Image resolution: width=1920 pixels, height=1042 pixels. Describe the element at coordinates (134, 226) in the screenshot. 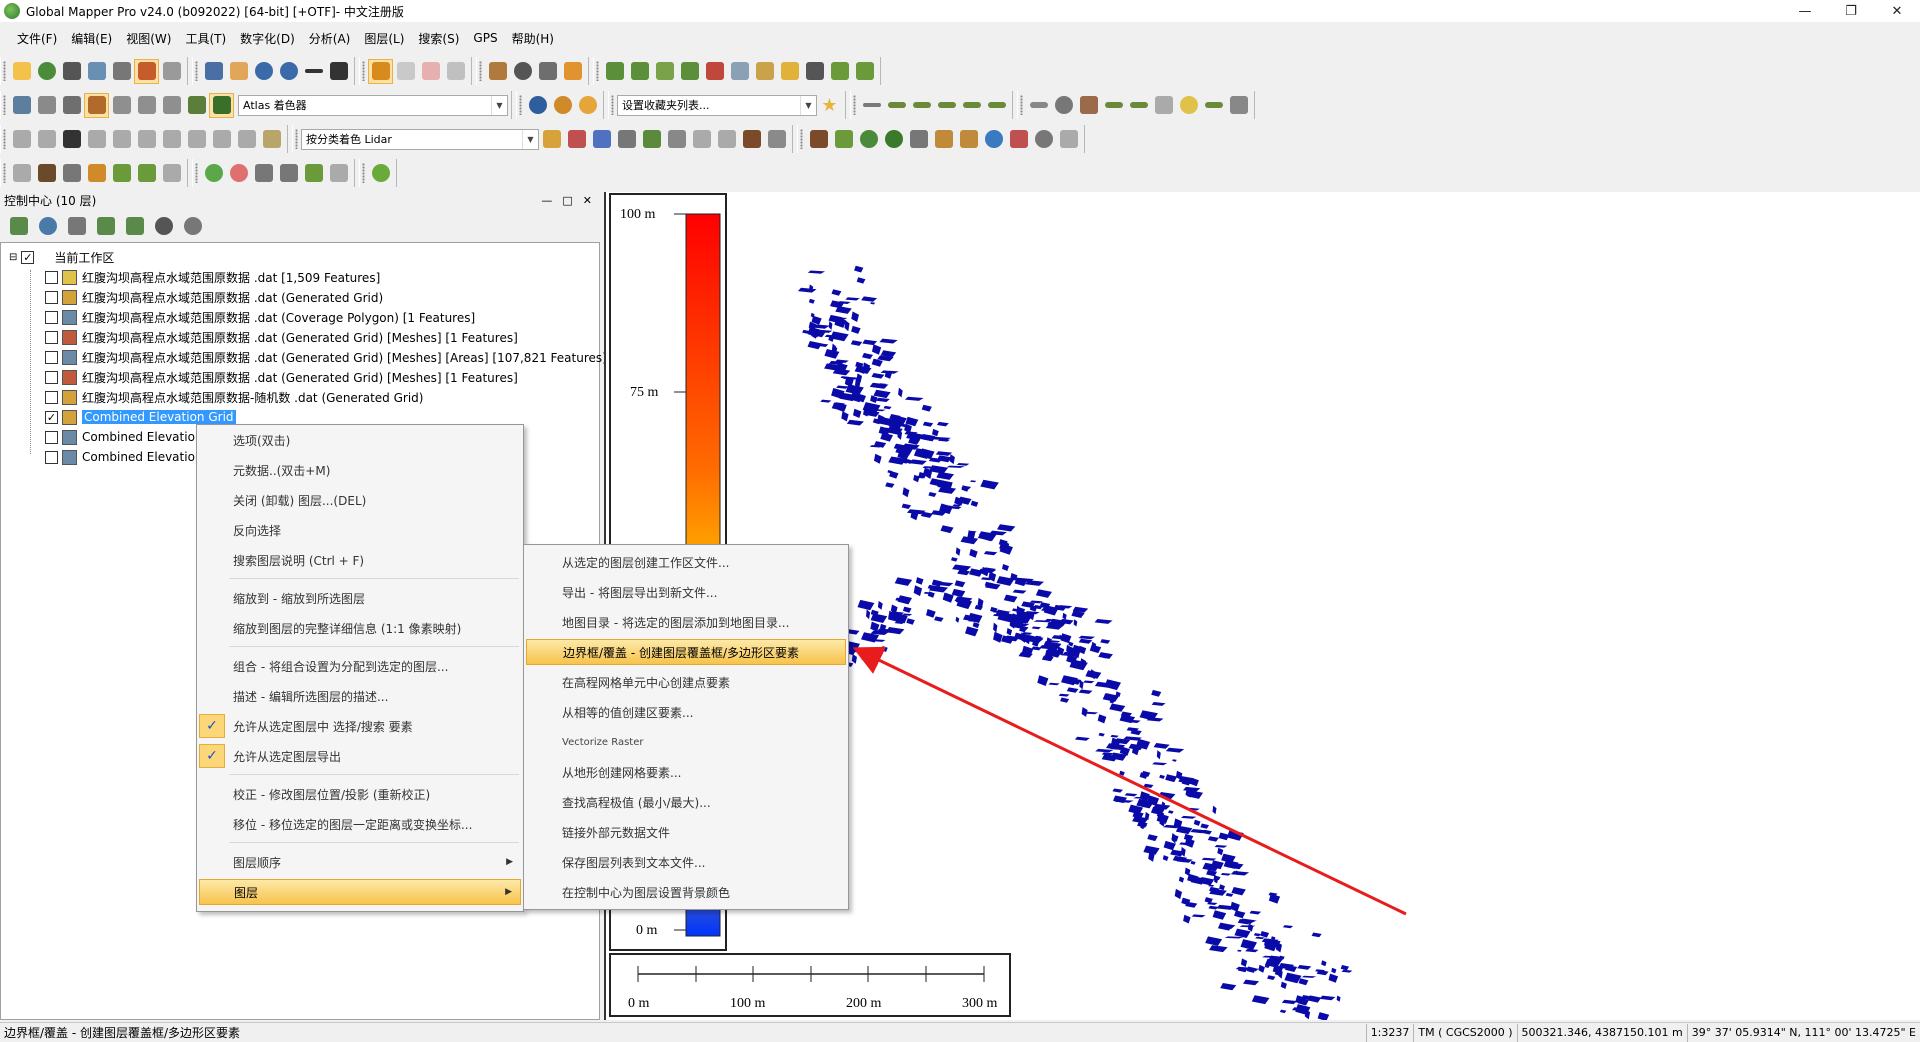

I see `layer-search-icon` at that location.